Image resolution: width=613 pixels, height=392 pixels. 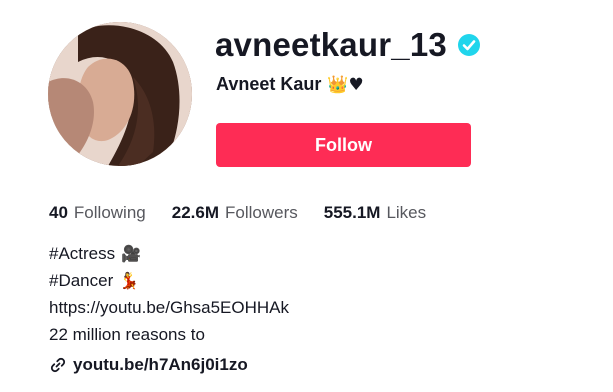 I want to click on following-count: 40, so click(x=58, y=212).